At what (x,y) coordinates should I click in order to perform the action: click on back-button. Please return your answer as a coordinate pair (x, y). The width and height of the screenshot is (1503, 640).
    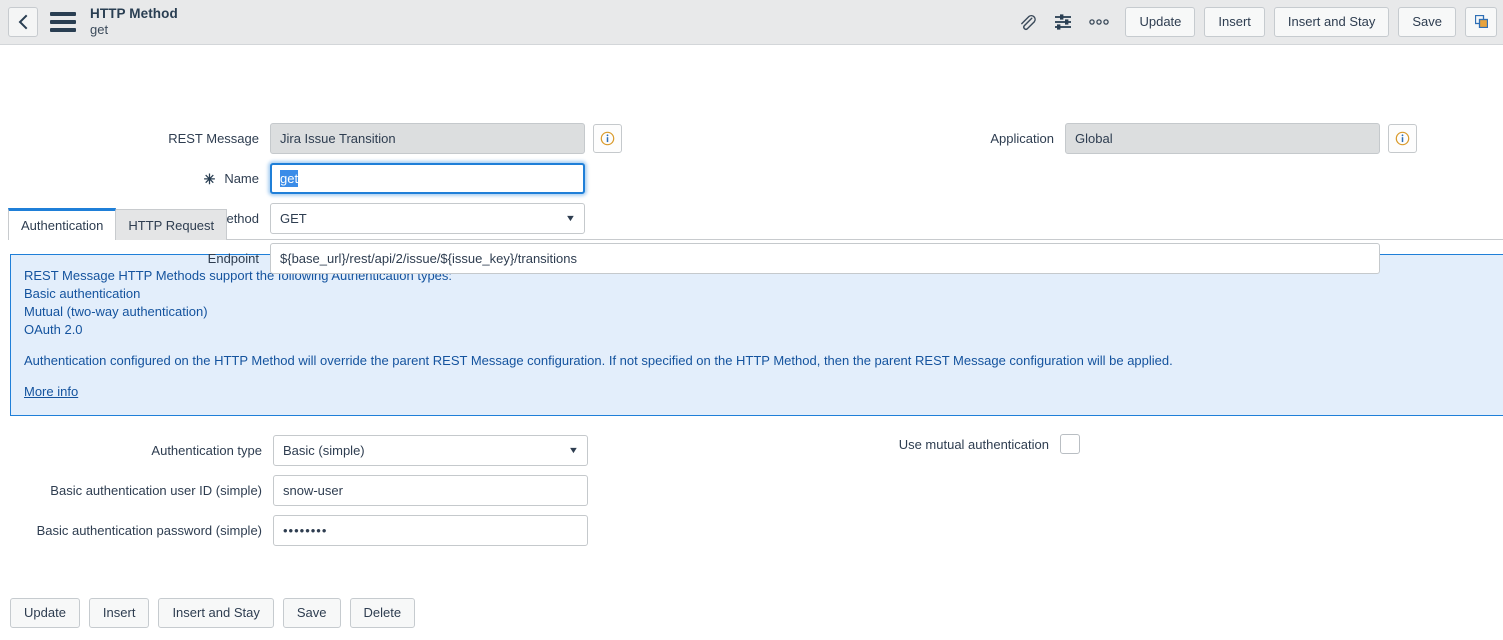
    Looking at the image, I should click on (23, 22).